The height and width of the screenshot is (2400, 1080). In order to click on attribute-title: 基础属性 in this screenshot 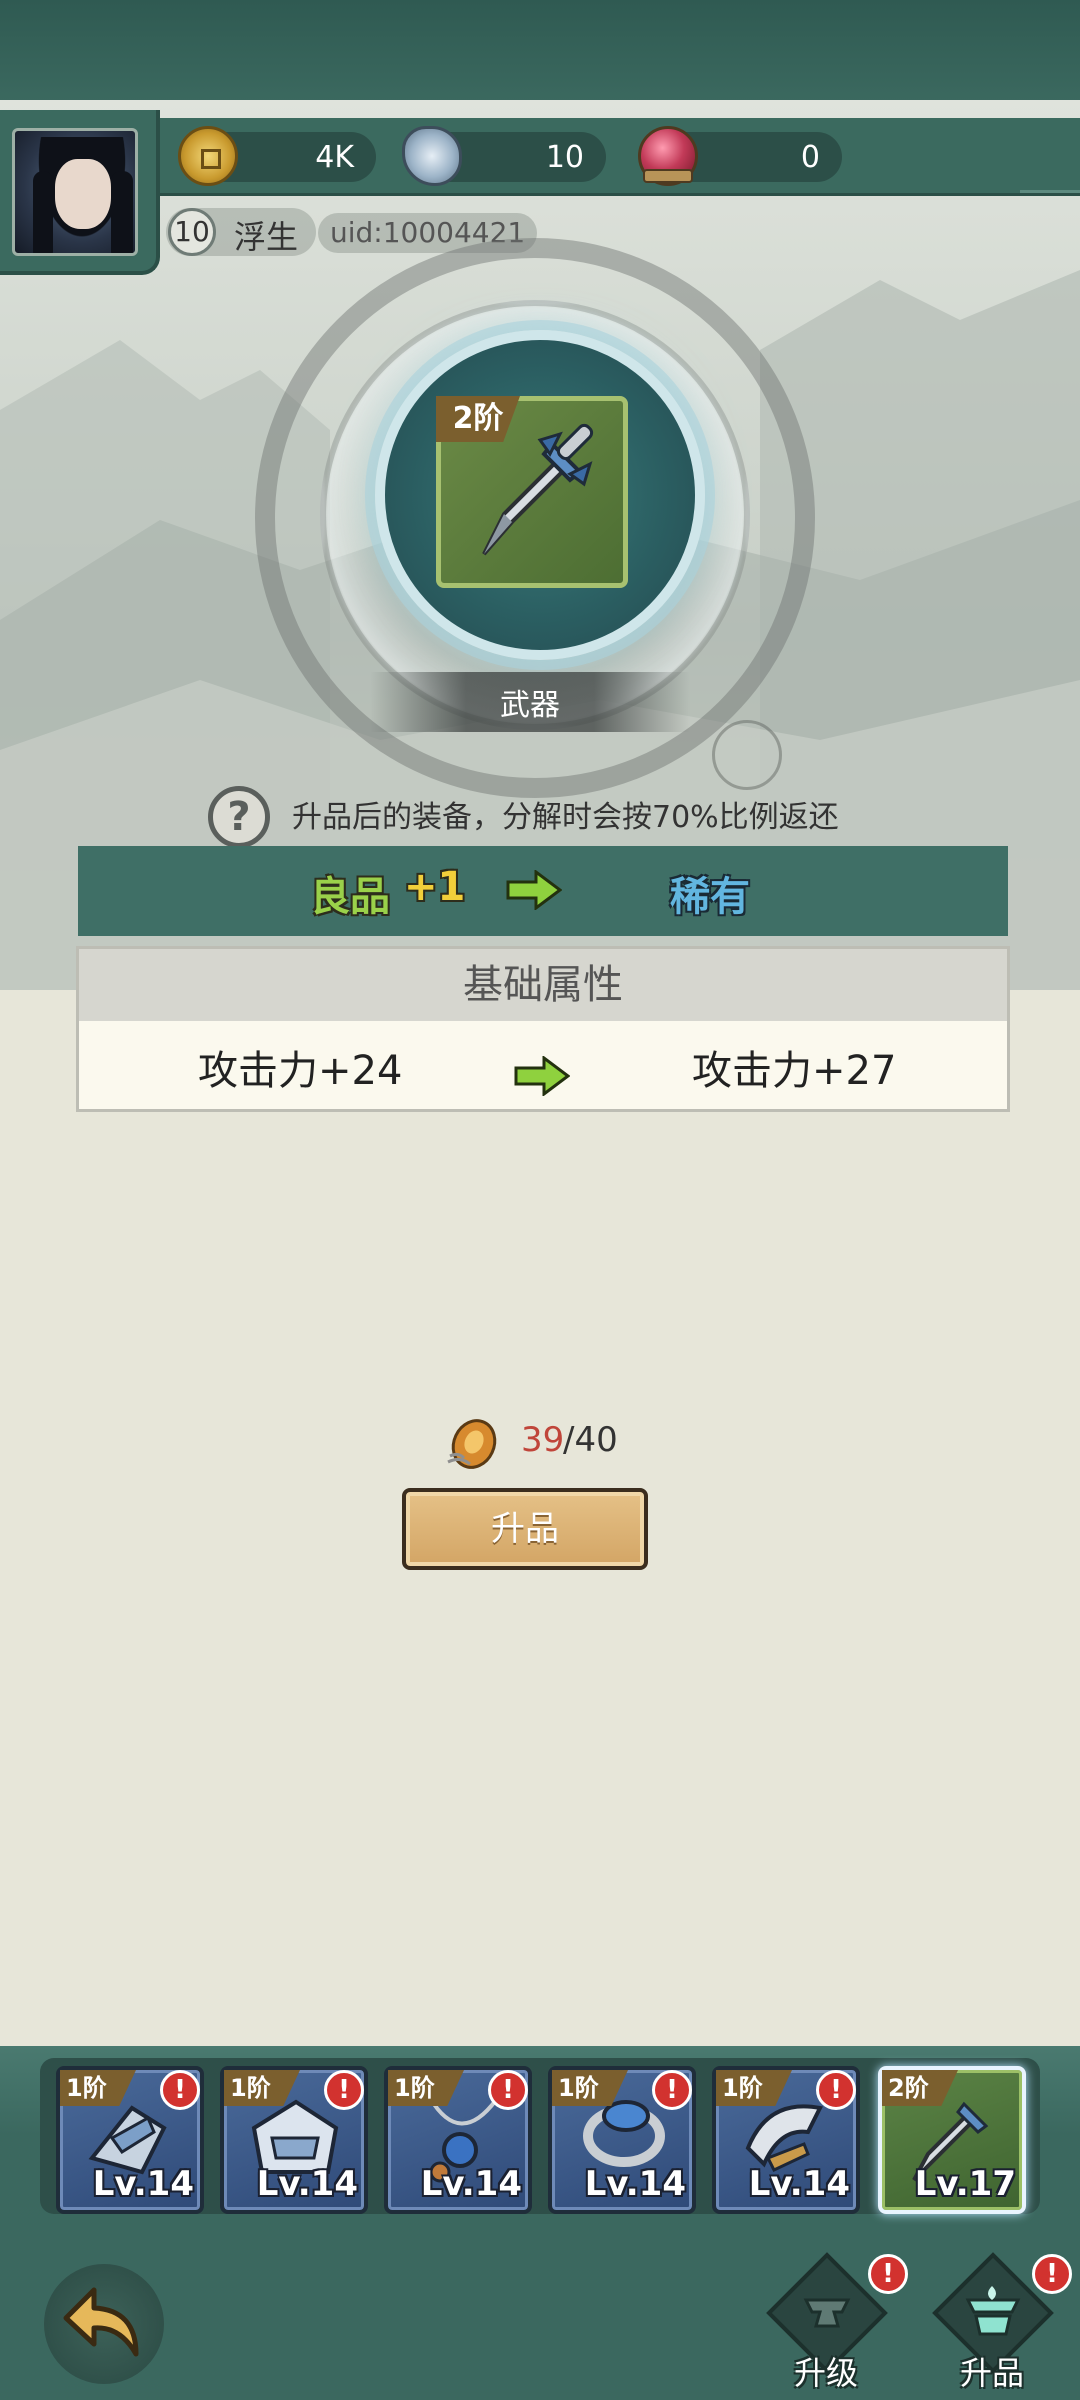, I will do `click(543, 985)`.